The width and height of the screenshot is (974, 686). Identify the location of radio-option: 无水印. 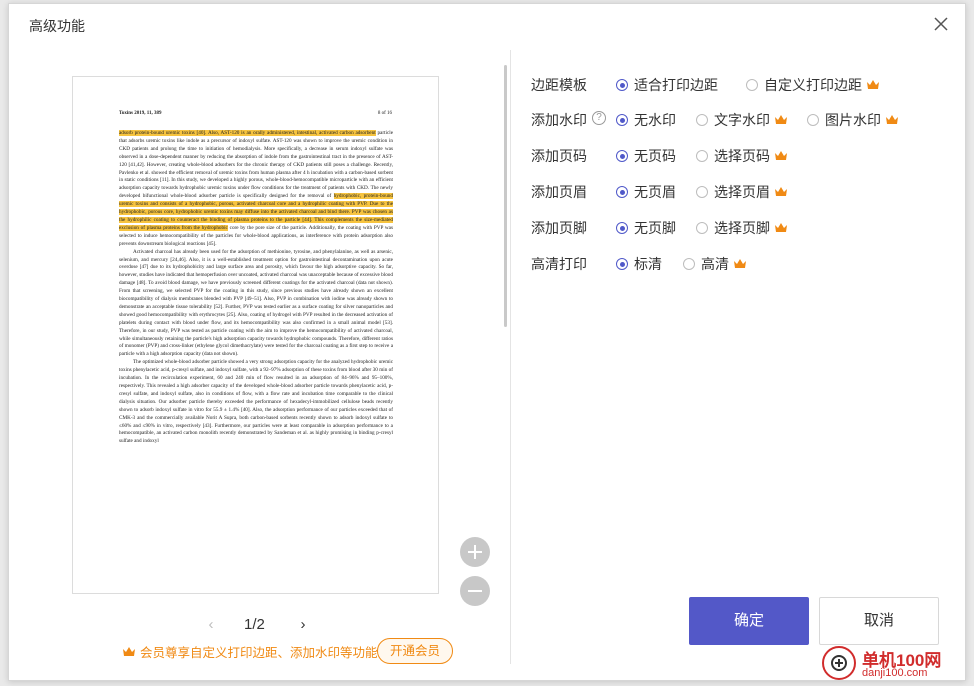
(646, 120).